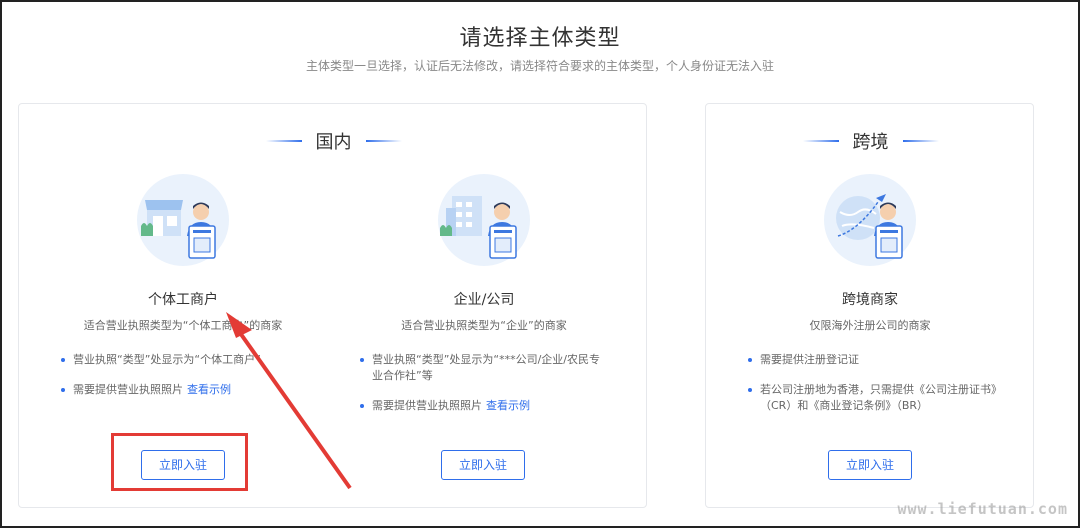  I want to click on domestic-heading: 国内, so click(333, 141).